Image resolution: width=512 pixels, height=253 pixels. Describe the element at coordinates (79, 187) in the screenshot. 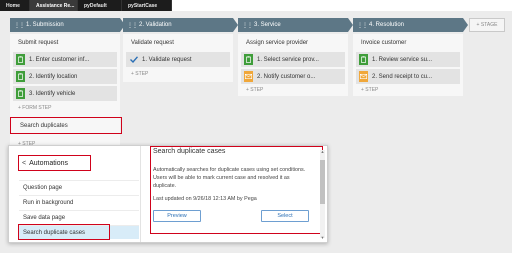

I see `menu-item-question-page: Question page` at that location.